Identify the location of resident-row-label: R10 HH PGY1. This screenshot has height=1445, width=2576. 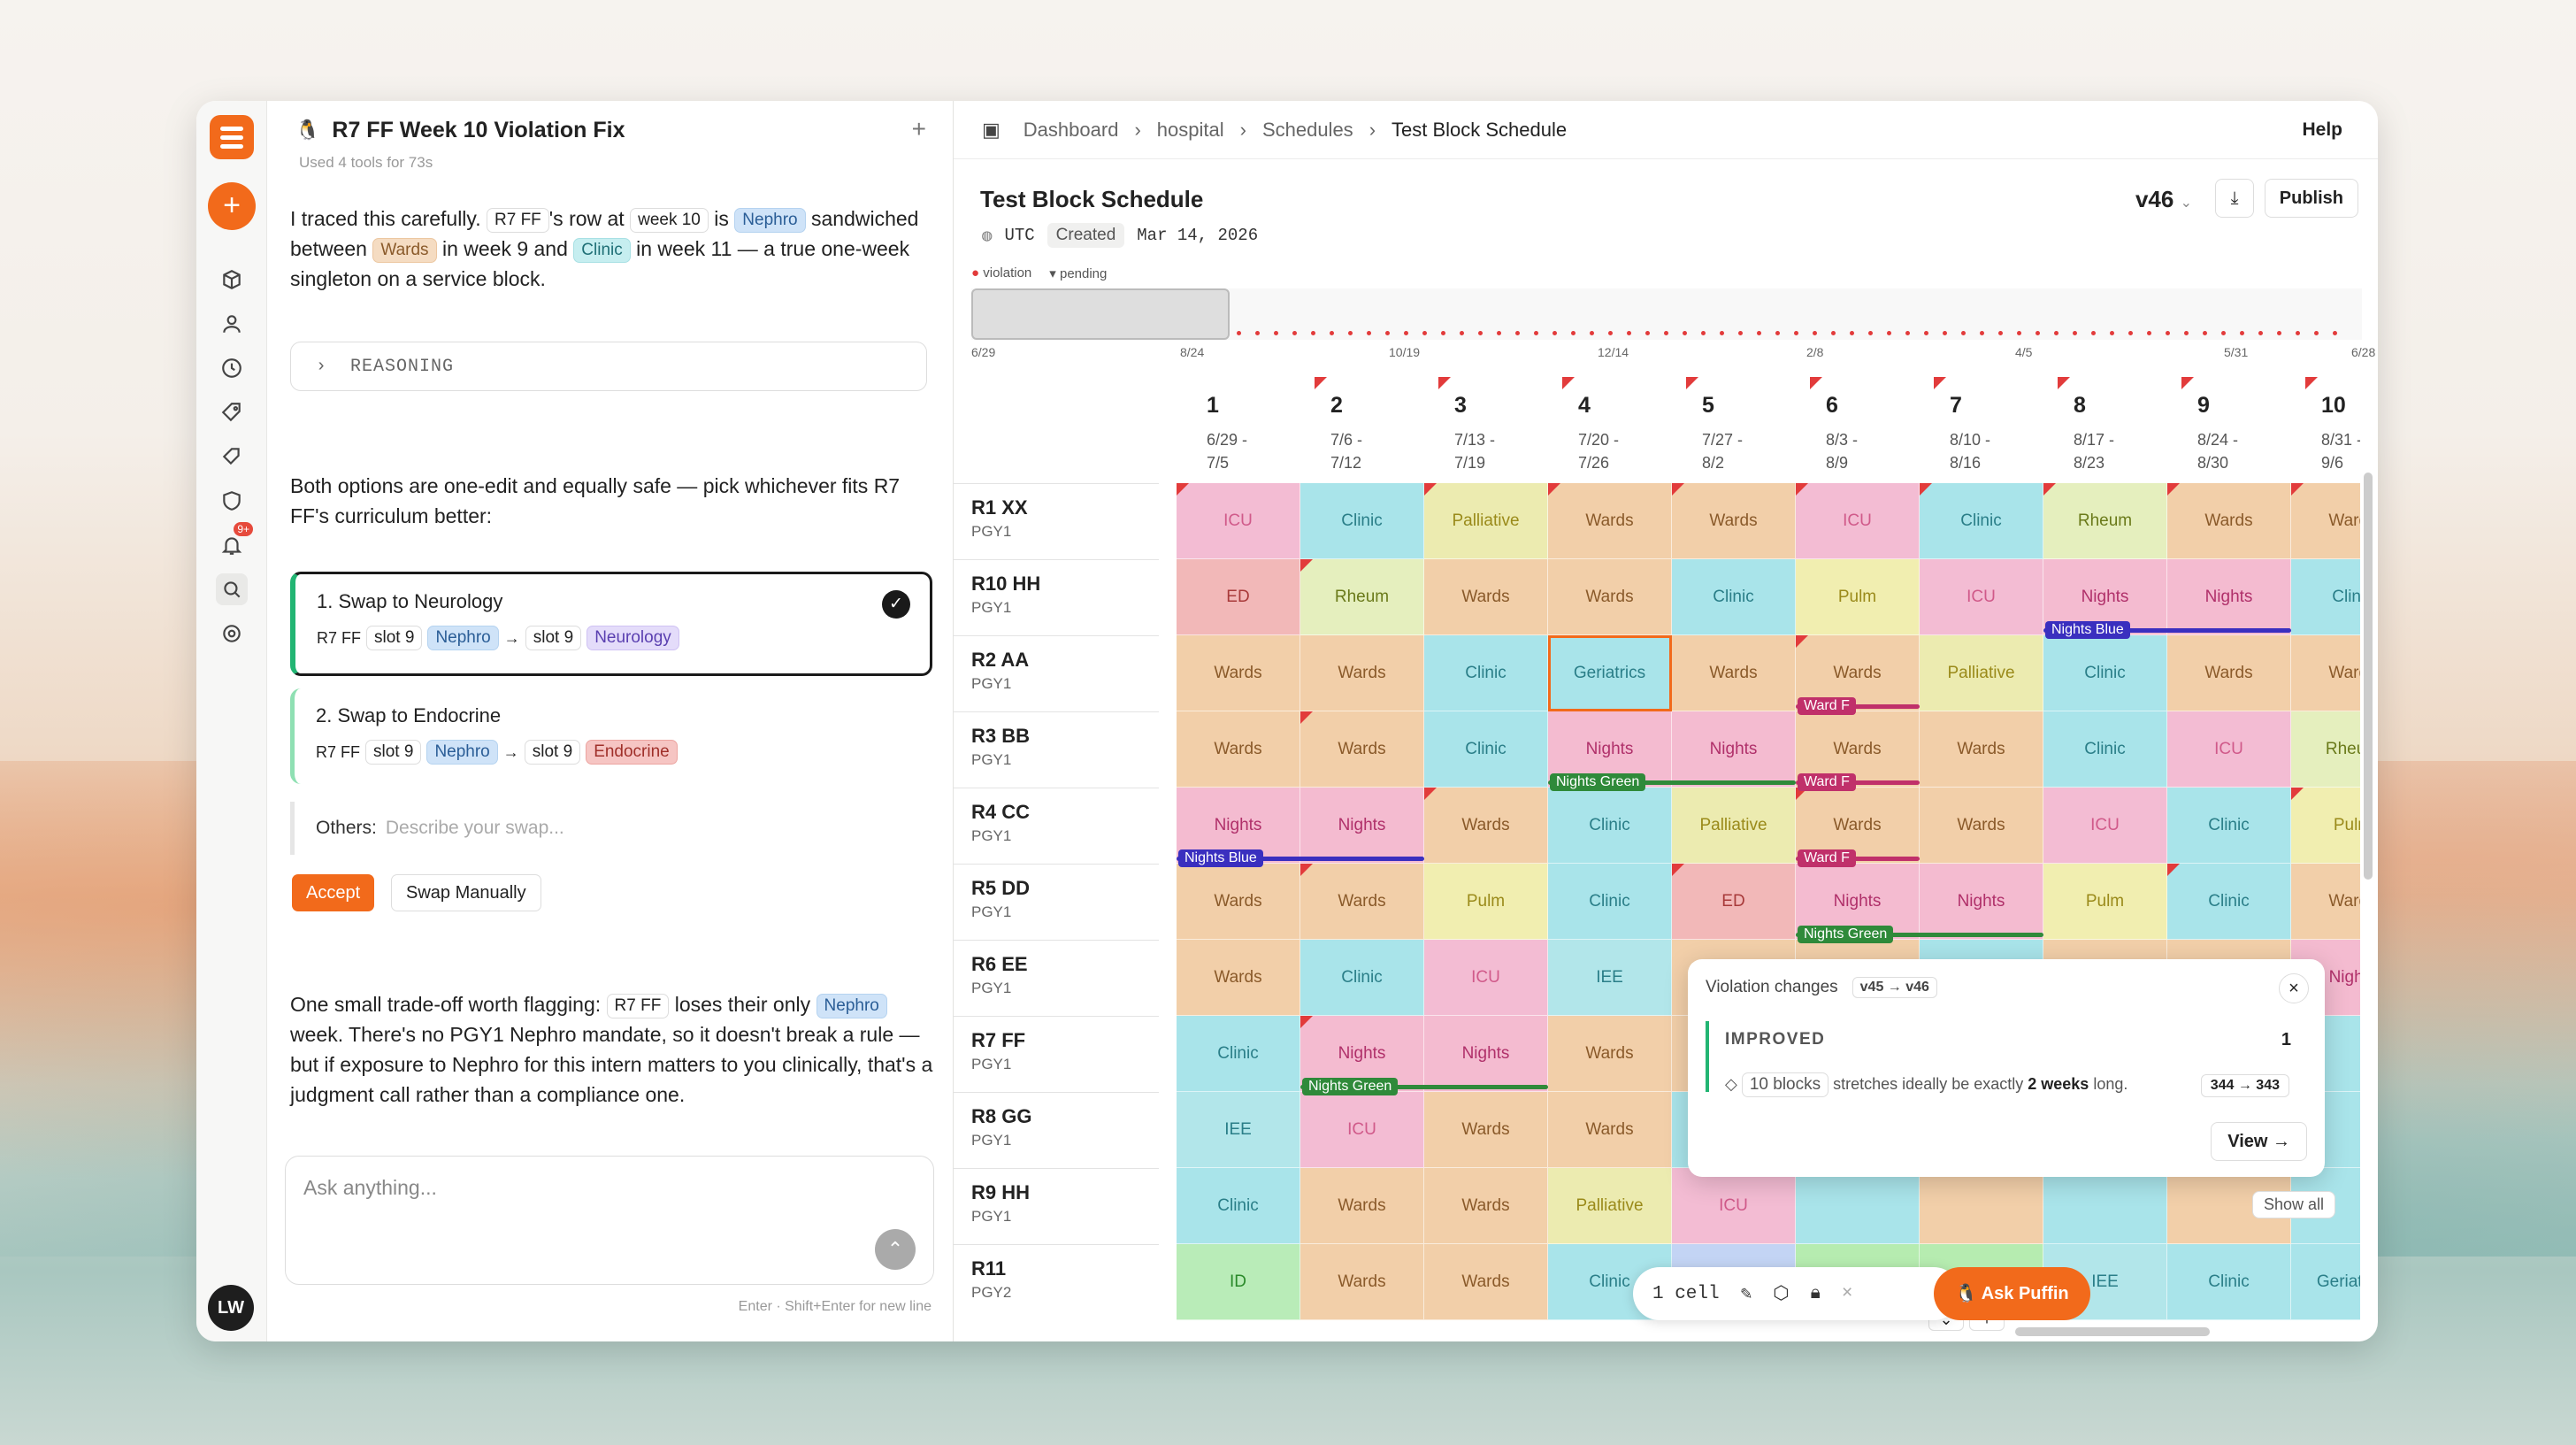
(1056, 594).